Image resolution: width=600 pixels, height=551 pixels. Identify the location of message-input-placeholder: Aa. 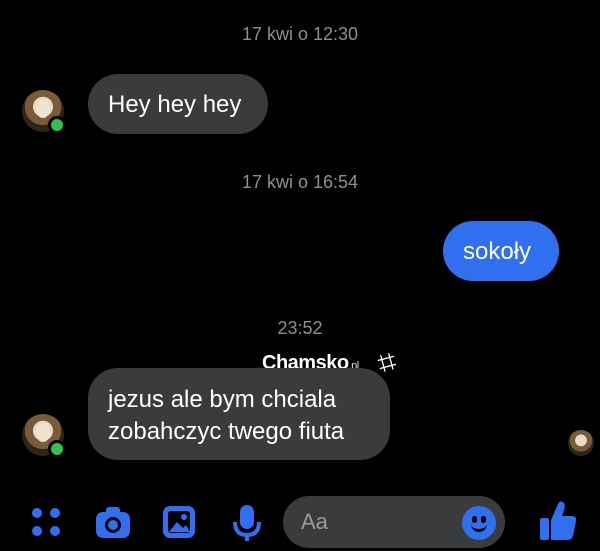
(314, 521).